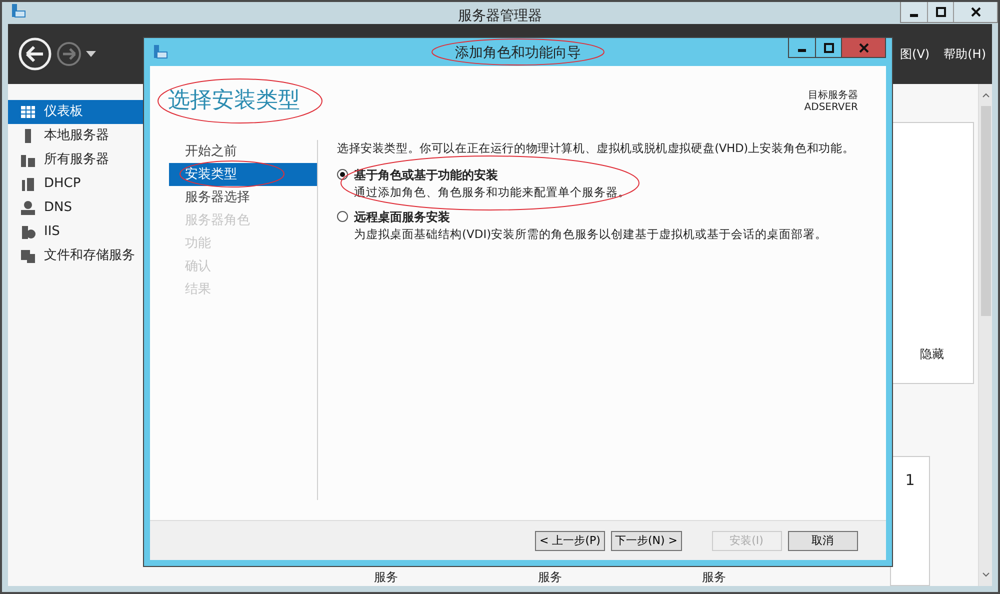 Image resolution: width=1000 pixels, height=594 pixels. I want to click on wizard-step: 安装类型, so click(243, 174).